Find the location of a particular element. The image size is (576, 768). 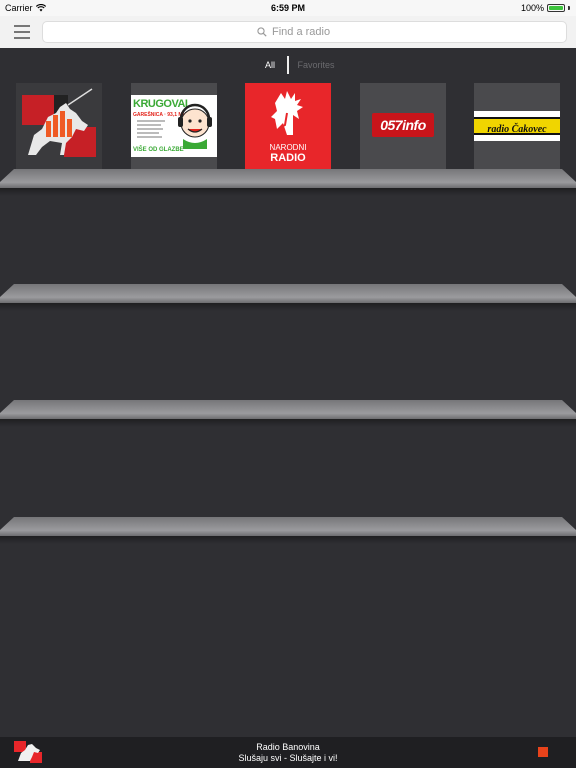

cartoon-headphones-icon is located at coordinates (195, 126).